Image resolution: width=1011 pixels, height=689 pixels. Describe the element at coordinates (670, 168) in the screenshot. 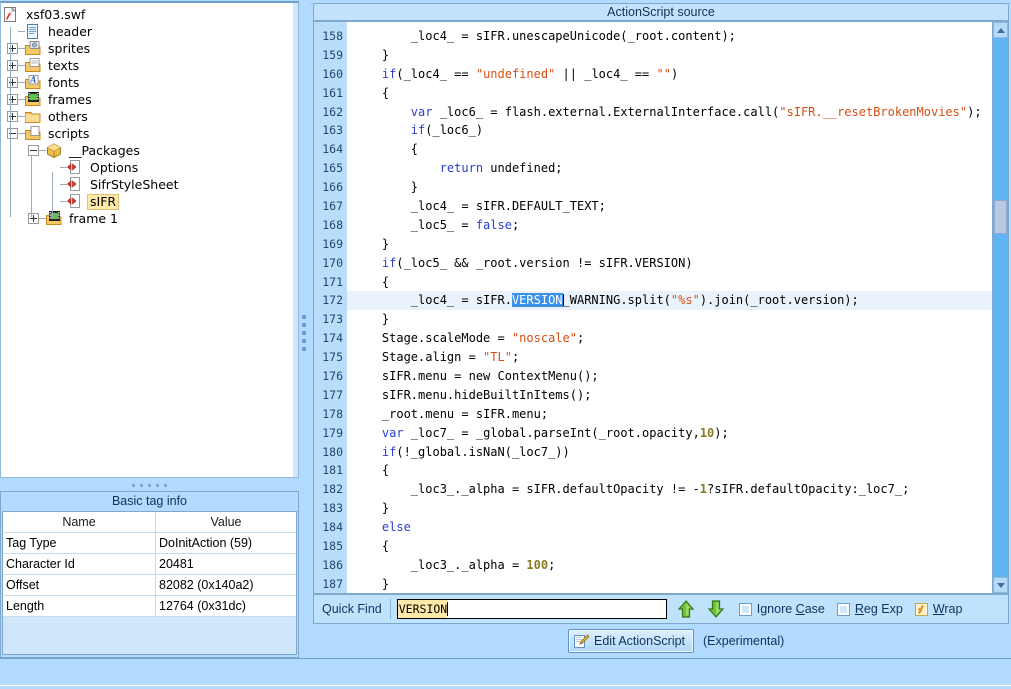

I see `code-line: return undefined;` at that location.